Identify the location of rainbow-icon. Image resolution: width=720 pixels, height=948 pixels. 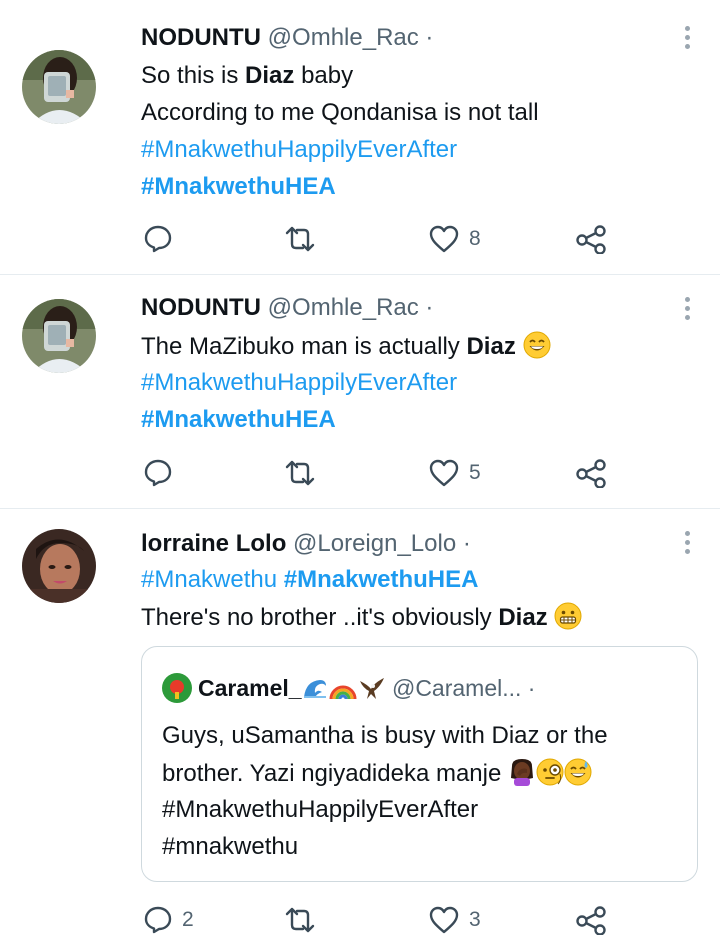
(343, 688).